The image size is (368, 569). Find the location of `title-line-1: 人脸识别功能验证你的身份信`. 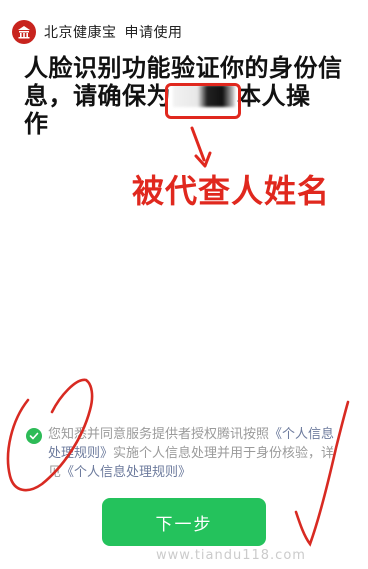

title-line-1: 人脸识别功能验证你的身份信 is located at coordinates (183, 68).